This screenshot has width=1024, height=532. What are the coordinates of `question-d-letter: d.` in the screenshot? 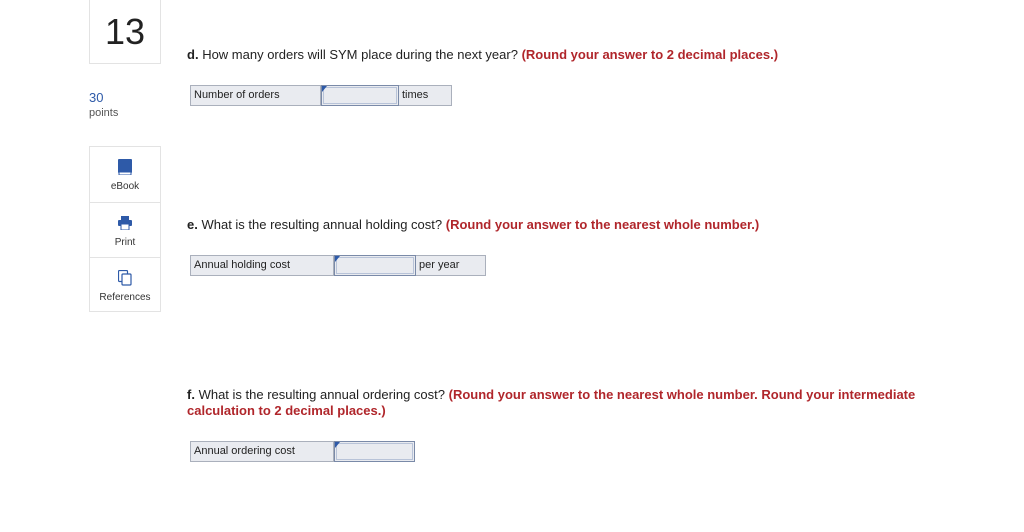 It's located at (193, 54).